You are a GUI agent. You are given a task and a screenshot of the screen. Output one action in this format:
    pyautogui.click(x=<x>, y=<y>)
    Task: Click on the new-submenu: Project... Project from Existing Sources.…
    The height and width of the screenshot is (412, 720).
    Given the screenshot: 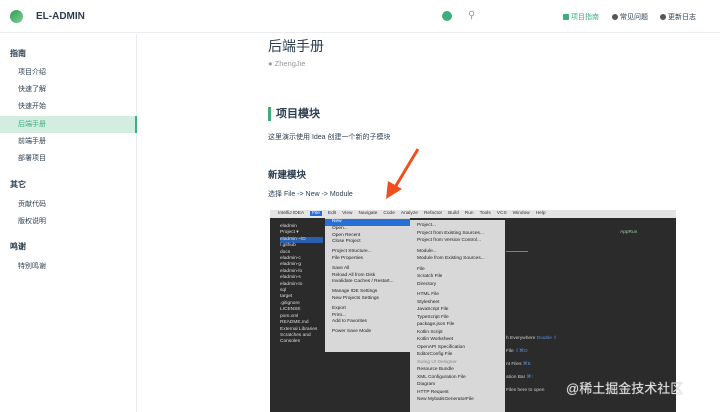 What is the action you would take?
    pyautogui.click(x=457, y=316)
    